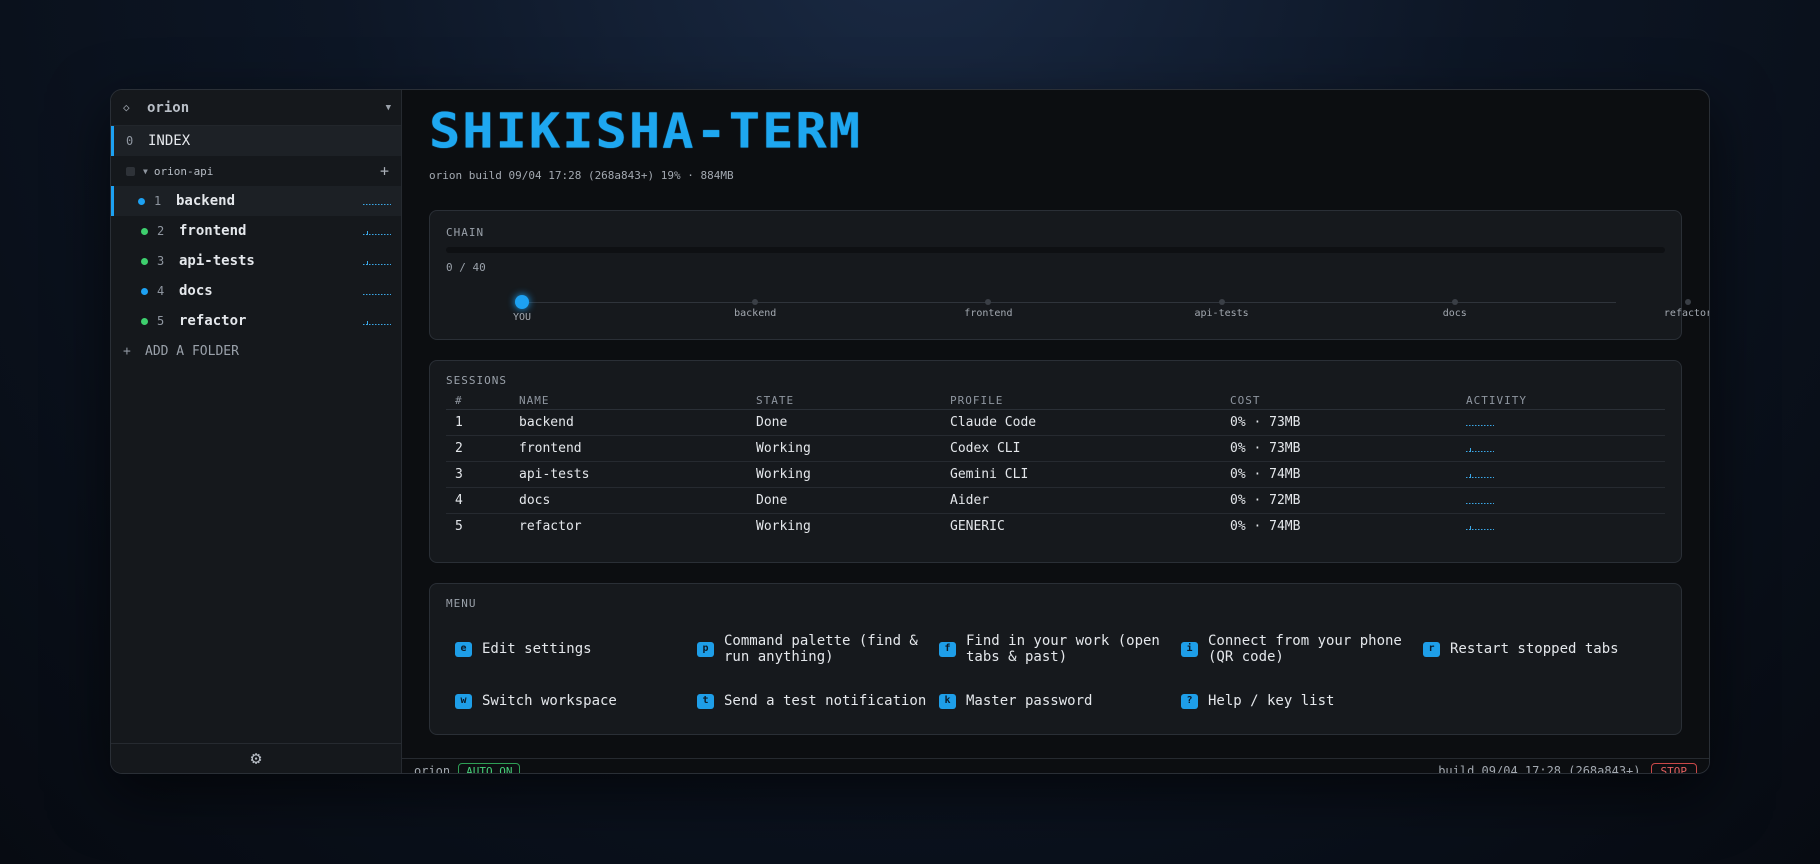 The width and height of the screenshot is (1820, 864). I want to click on menu-item: p Command palette (find & run anything), so click(818, 649).